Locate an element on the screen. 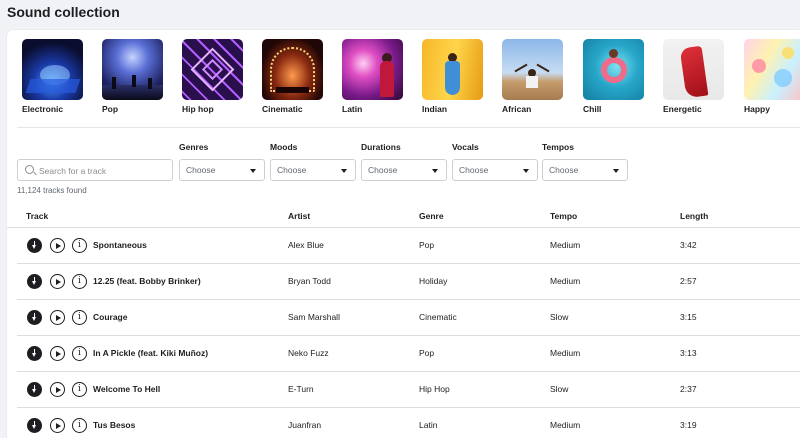  hip-hop-thumbnail is located at coordinates (212, 69).